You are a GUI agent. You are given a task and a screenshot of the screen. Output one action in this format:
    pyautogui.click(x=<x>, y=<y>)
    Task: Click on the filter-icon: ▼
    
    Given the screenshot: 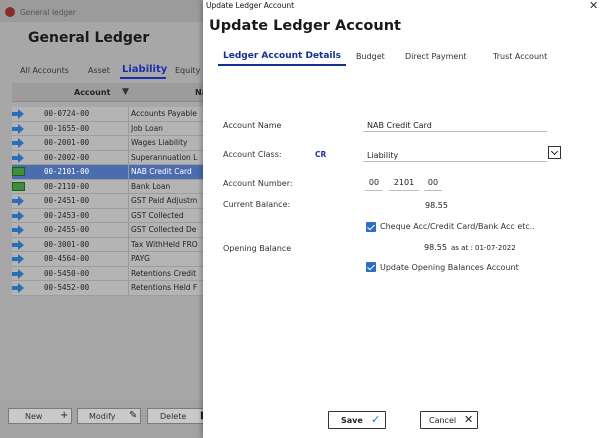 What is the action you would take?
    pyautogui.click(x=125, y=92)
    